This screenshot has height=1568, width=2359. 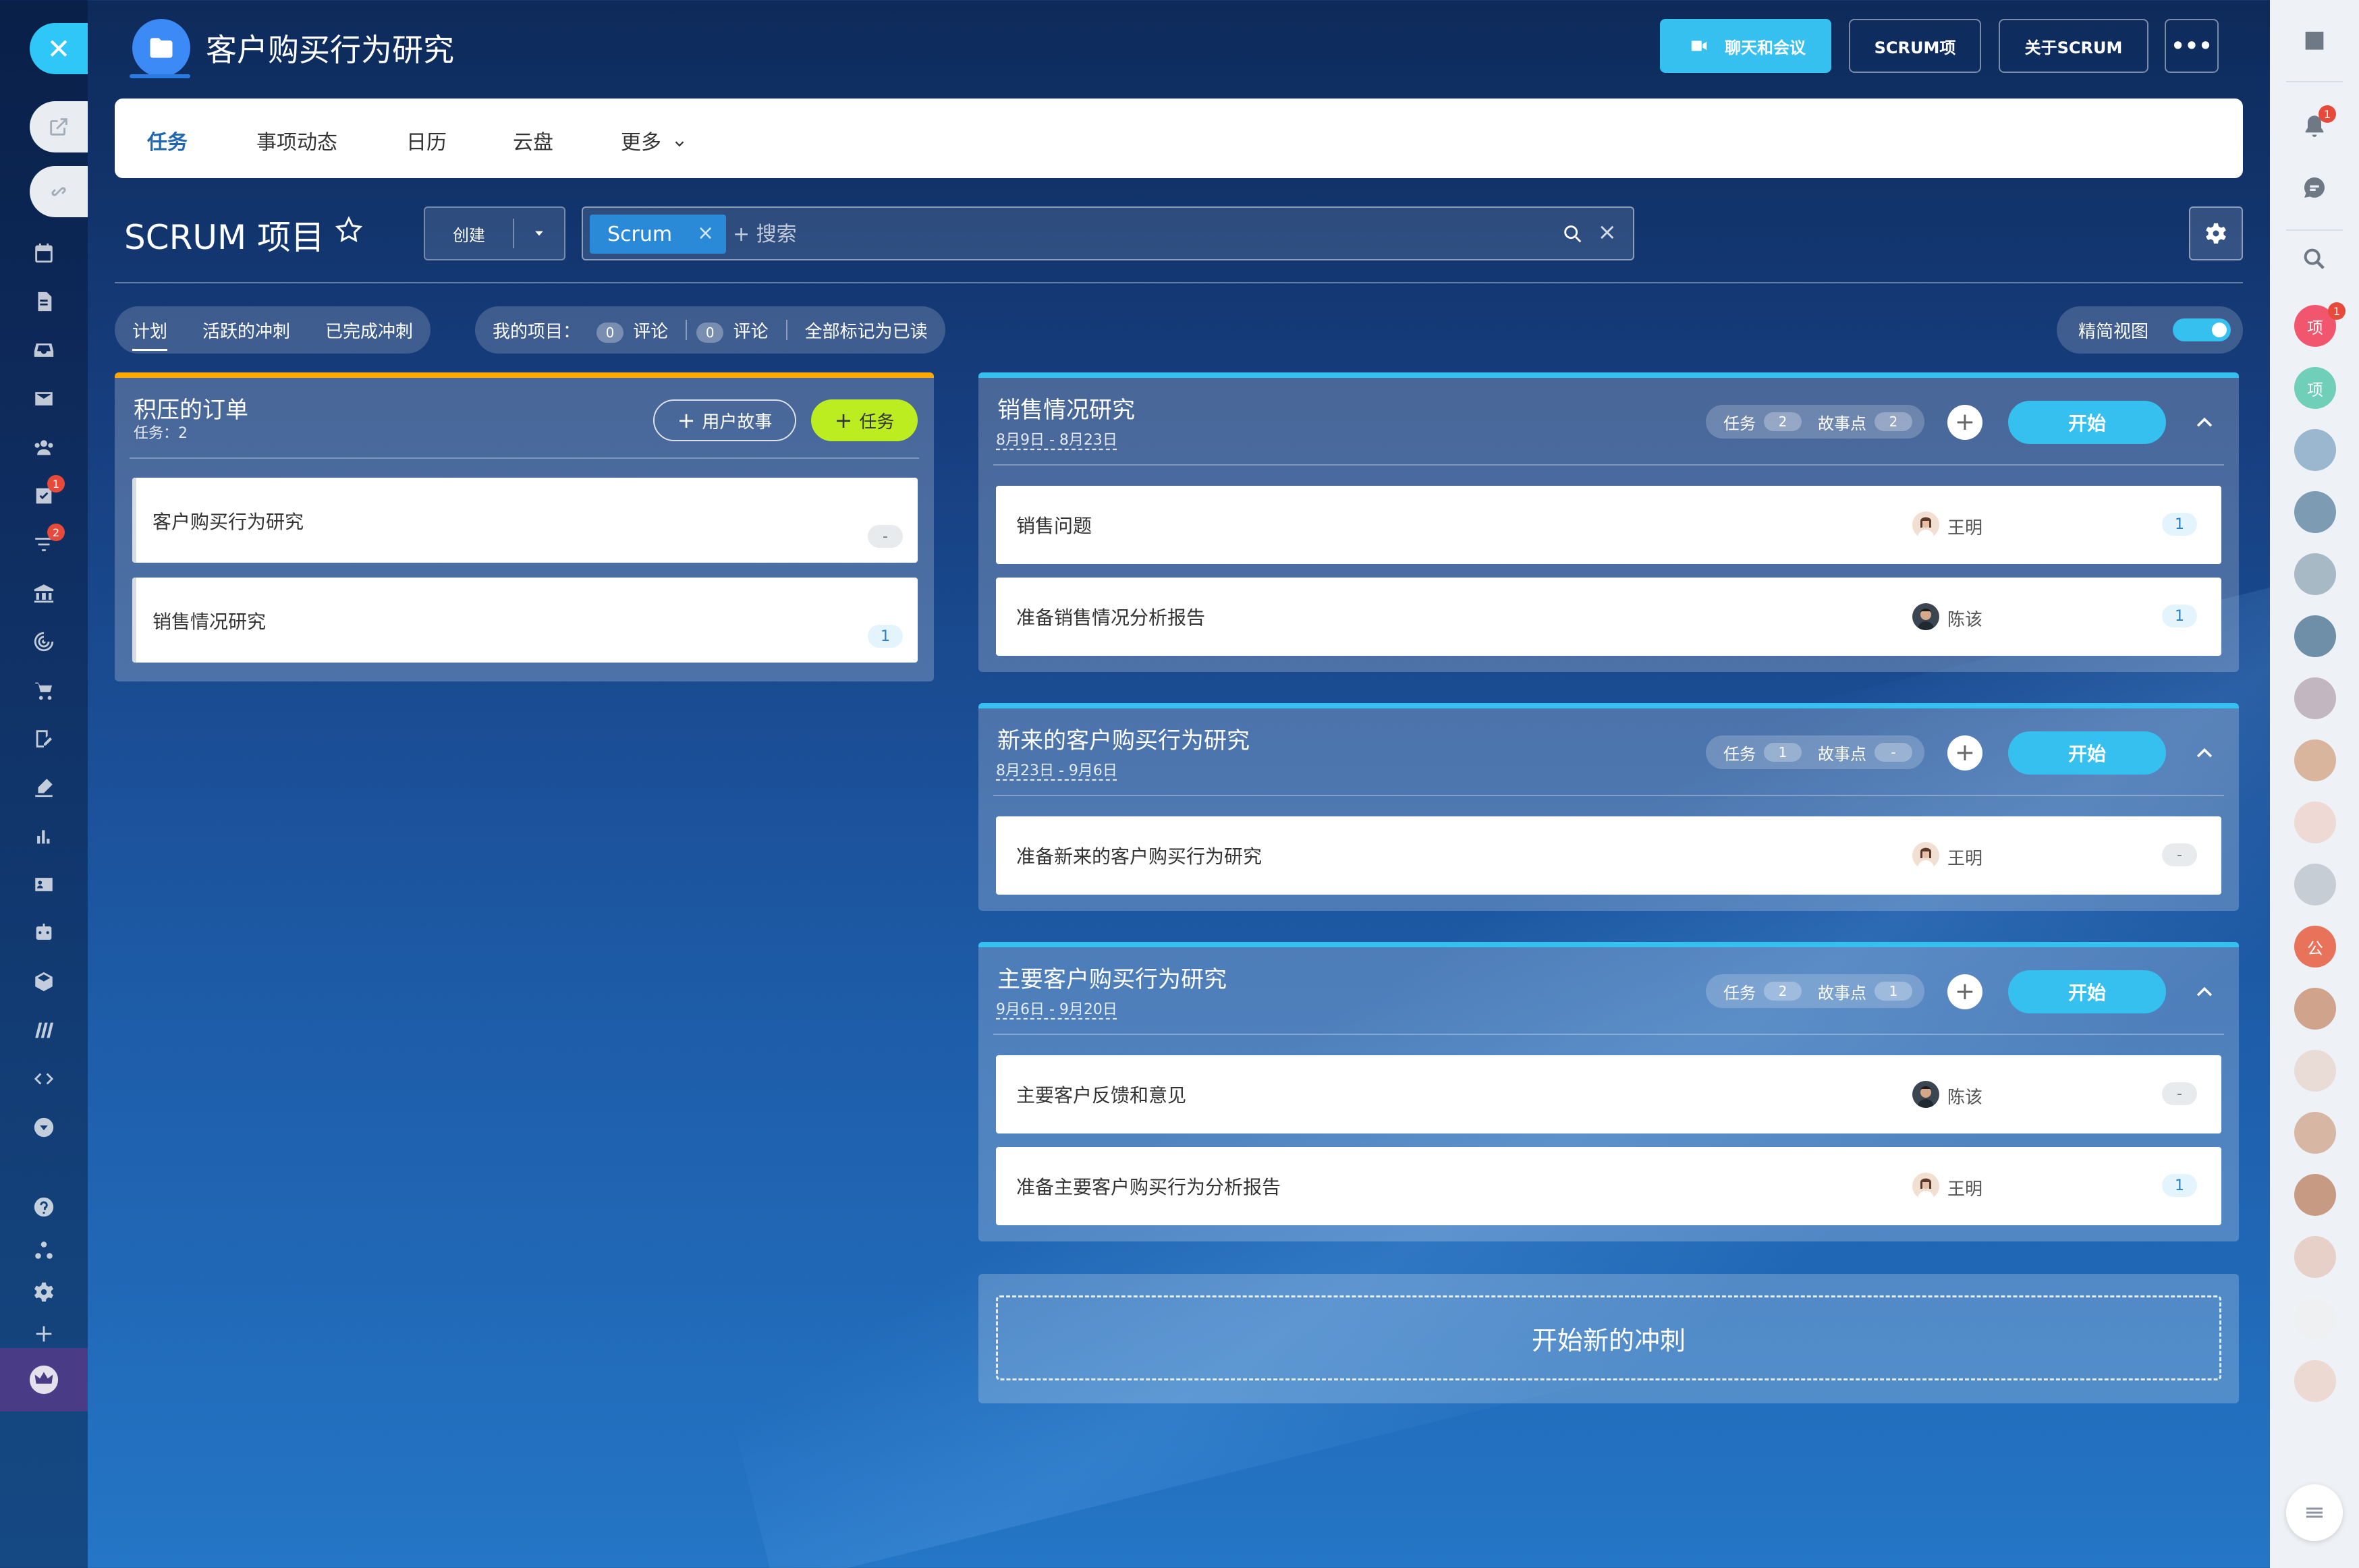 What do you see at coordinates (44, 1292) in the screenshot?
I see `settings-icon` at bounding box center [44, 1292].